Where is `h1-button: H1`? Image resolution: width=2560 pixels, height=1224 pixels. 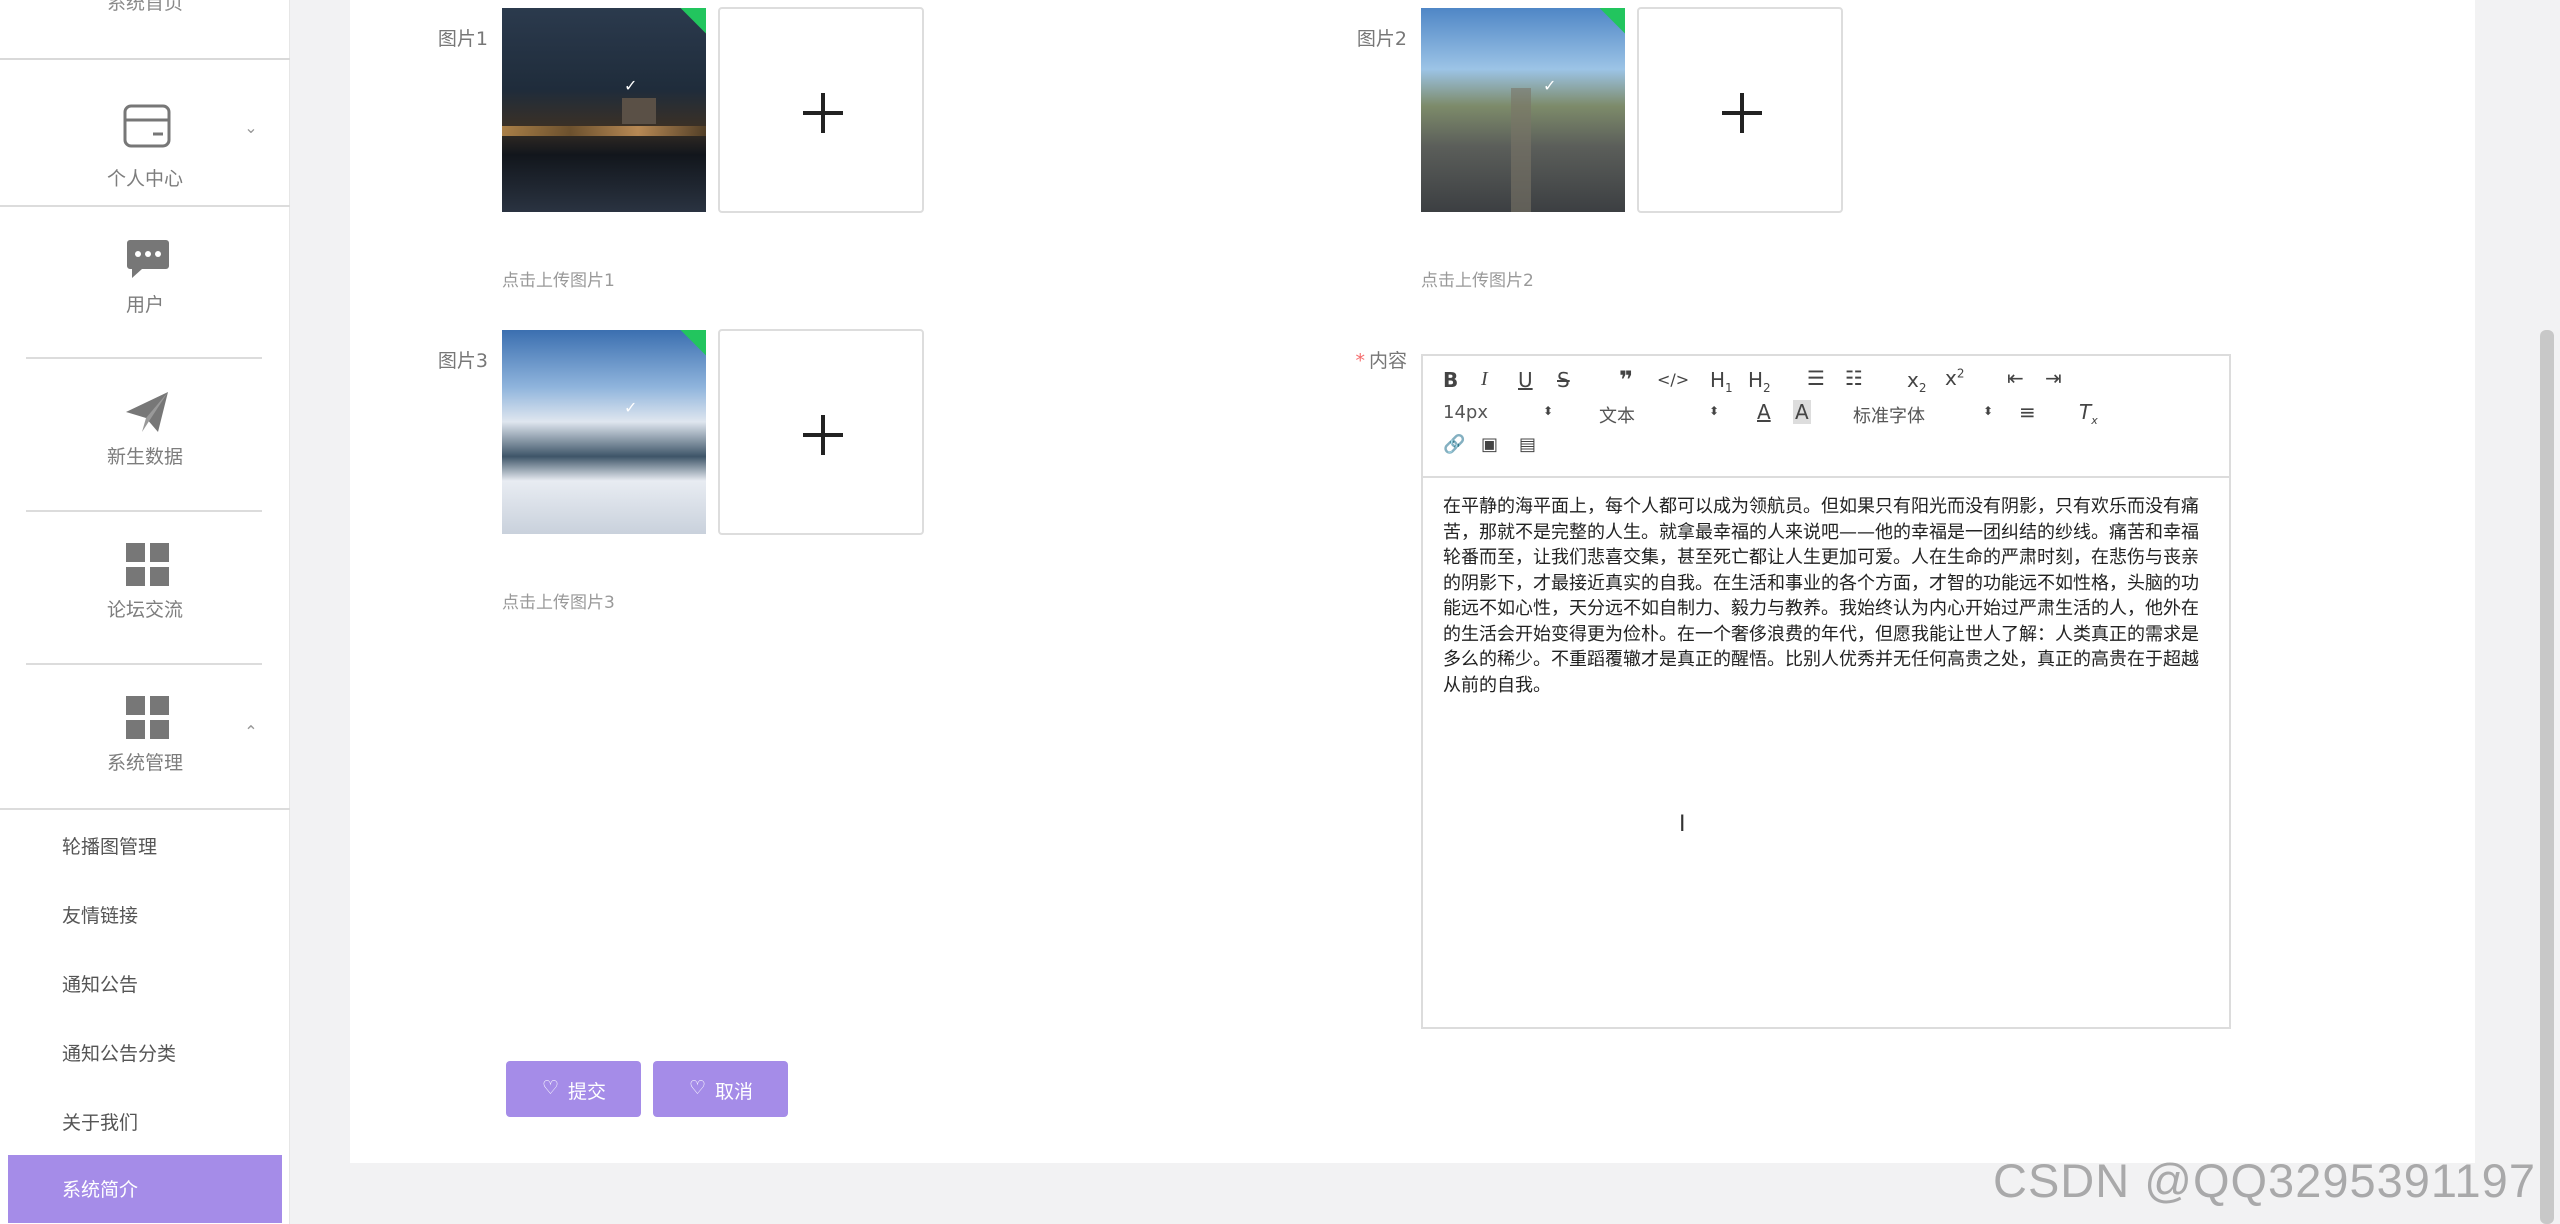
h1-button: H1 is located at coordinates (1721, 381).